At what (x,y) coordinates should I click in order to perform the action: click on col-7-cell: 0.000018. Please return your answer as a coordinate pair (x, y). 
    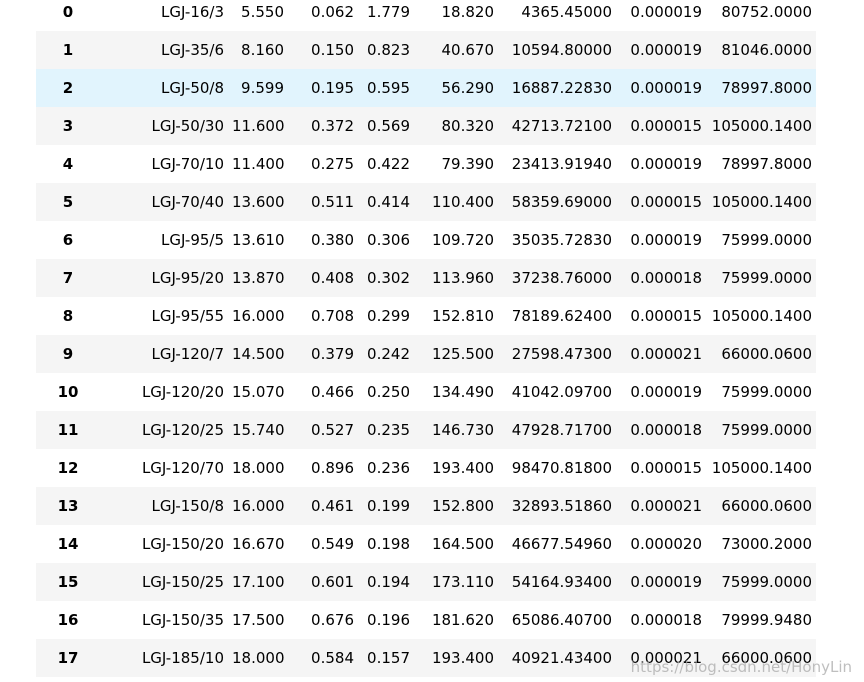
    Looking at the image, I should click on (666, 620).